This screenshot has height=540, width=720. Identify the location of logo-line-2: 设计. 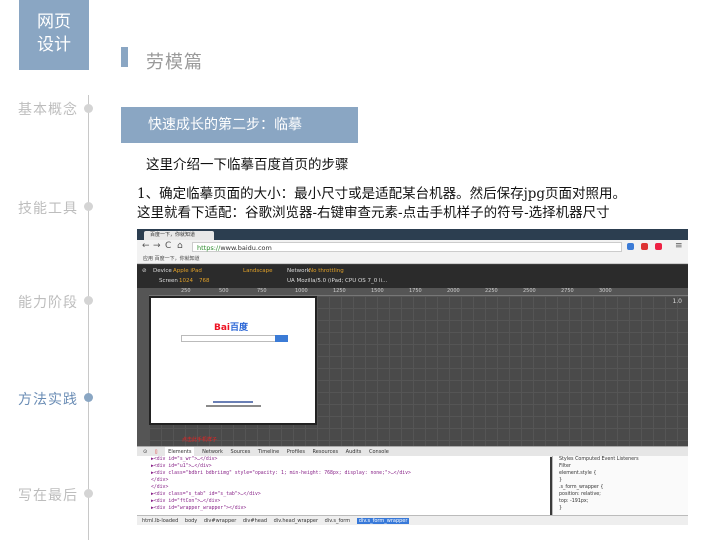
(54, 45).